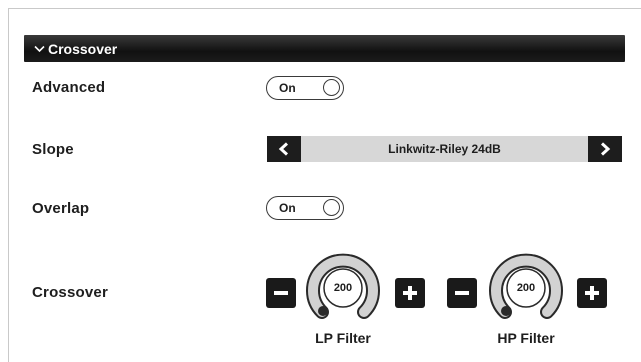 The height and width of the screenshot is (362, 641). Describe the element at coordinates (287, 208) in the screenshot. I see `overlap-toggle-state: On` at that location.